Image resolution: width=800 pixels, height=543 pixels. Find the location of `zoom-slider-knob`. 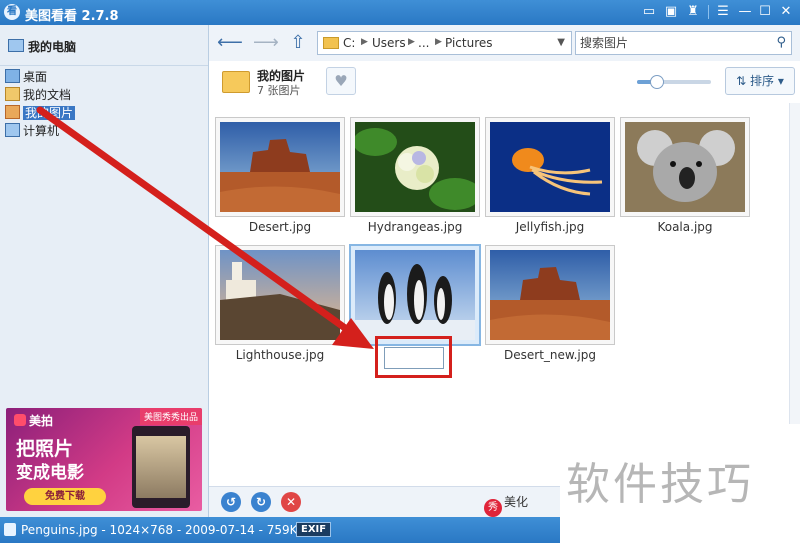

zoom-slider-knob is located at coordinates (656, 82).